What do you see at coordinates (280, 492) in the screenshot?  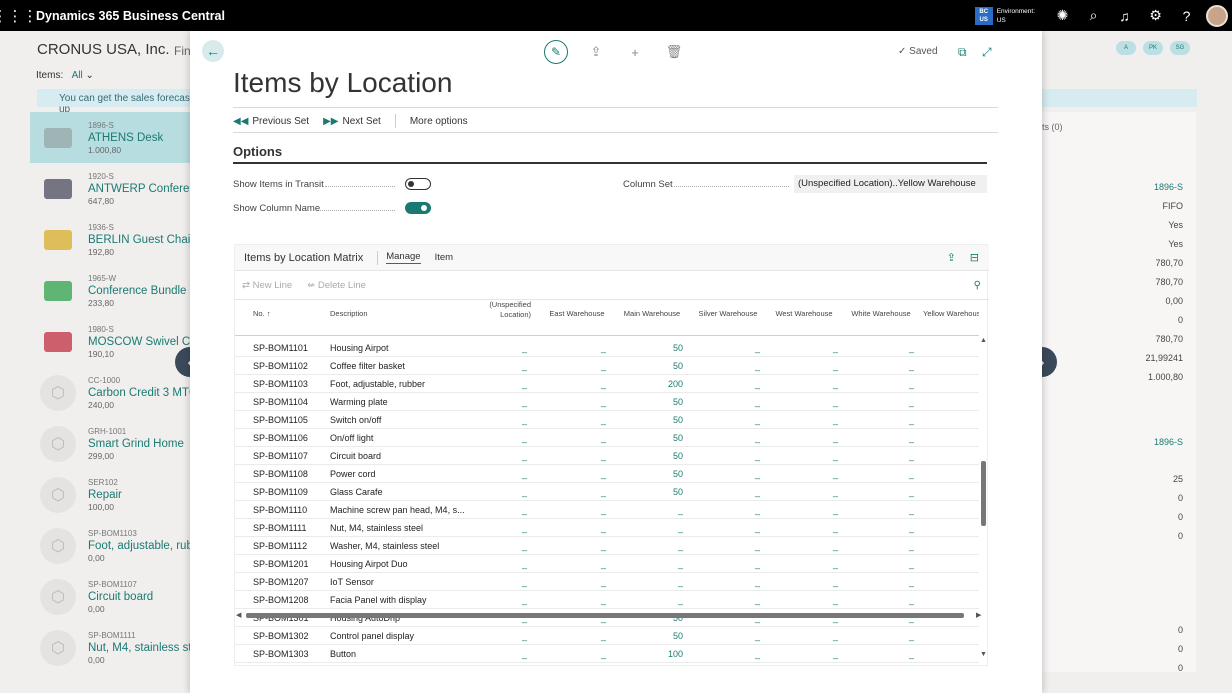 I see `item-no-cell: SP-BOM1109` at bounding box center [280, 492].